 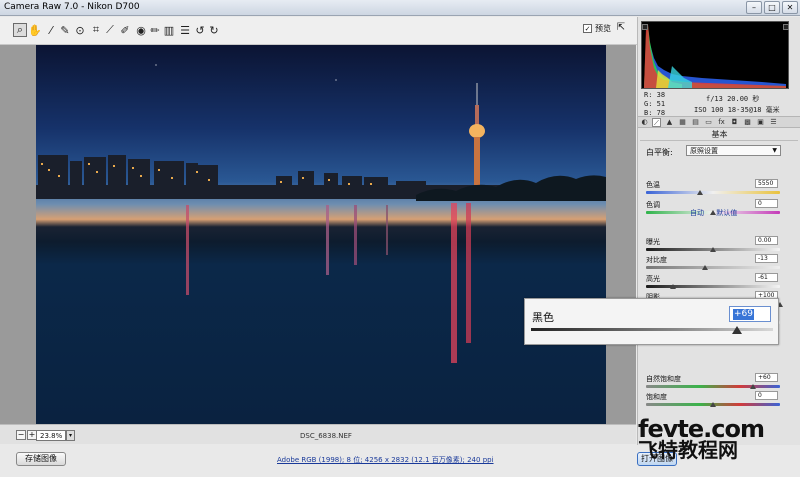 What do you see at coordinates (726, 213) in the screenshot?
I see `default-link: 默认值` at bounding box center [726, 213].